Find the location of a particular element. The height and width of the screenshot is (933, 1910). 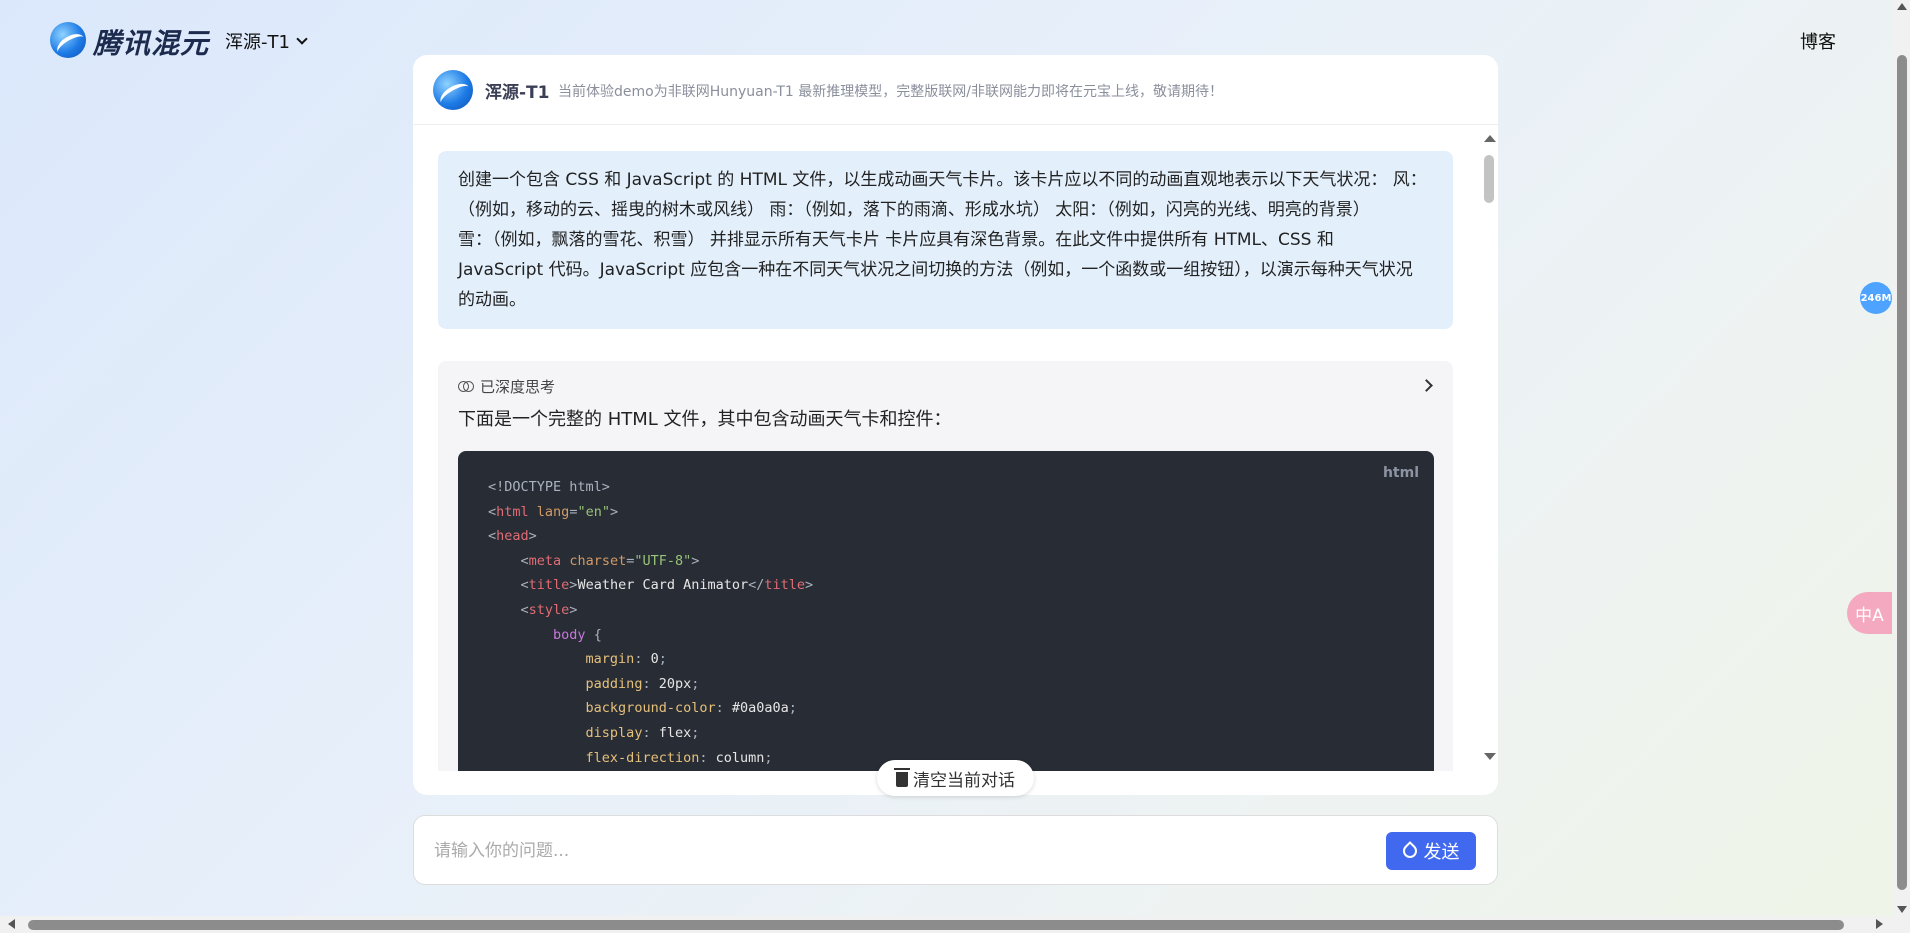

send-label: 发送 is located at coordinates (1441, 852).